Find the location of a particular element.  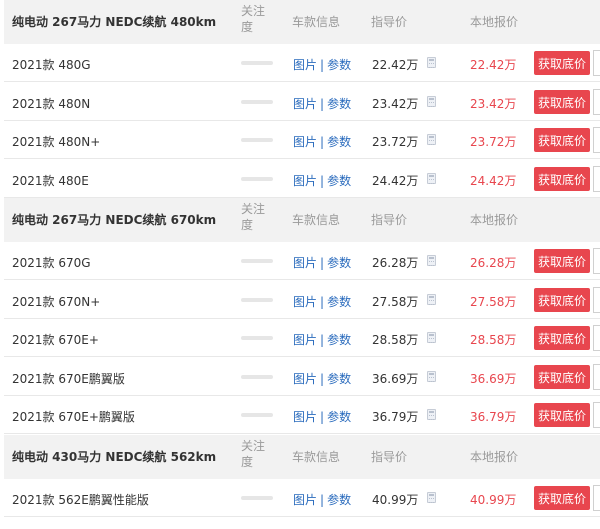

local-price: 27.58万 is located at coordinates (493, 302).